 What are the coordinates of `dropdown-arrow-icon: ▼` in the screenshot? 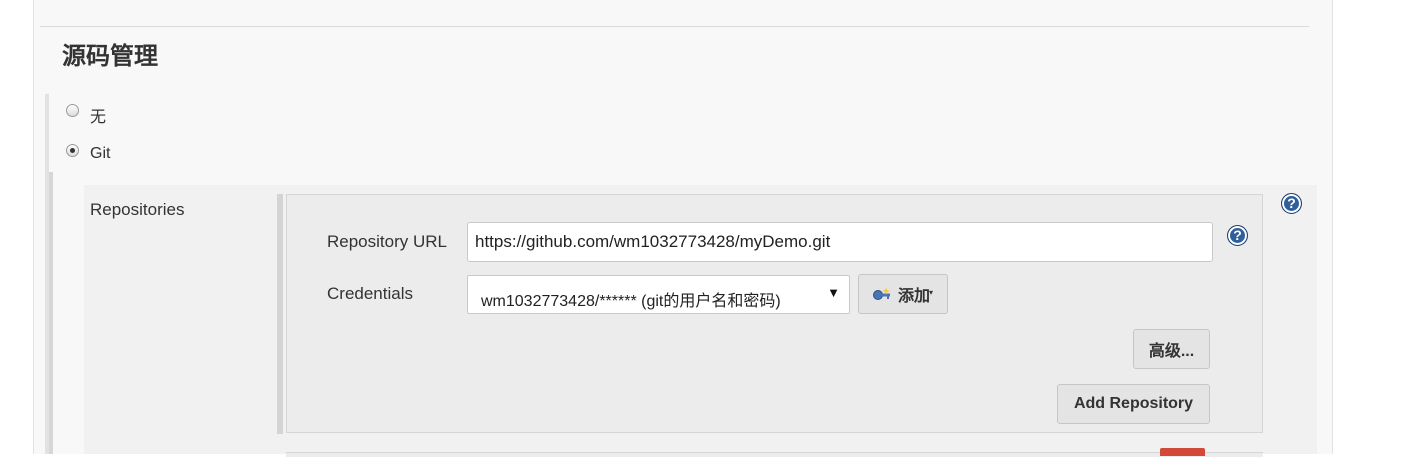 It's located at (833, 292).